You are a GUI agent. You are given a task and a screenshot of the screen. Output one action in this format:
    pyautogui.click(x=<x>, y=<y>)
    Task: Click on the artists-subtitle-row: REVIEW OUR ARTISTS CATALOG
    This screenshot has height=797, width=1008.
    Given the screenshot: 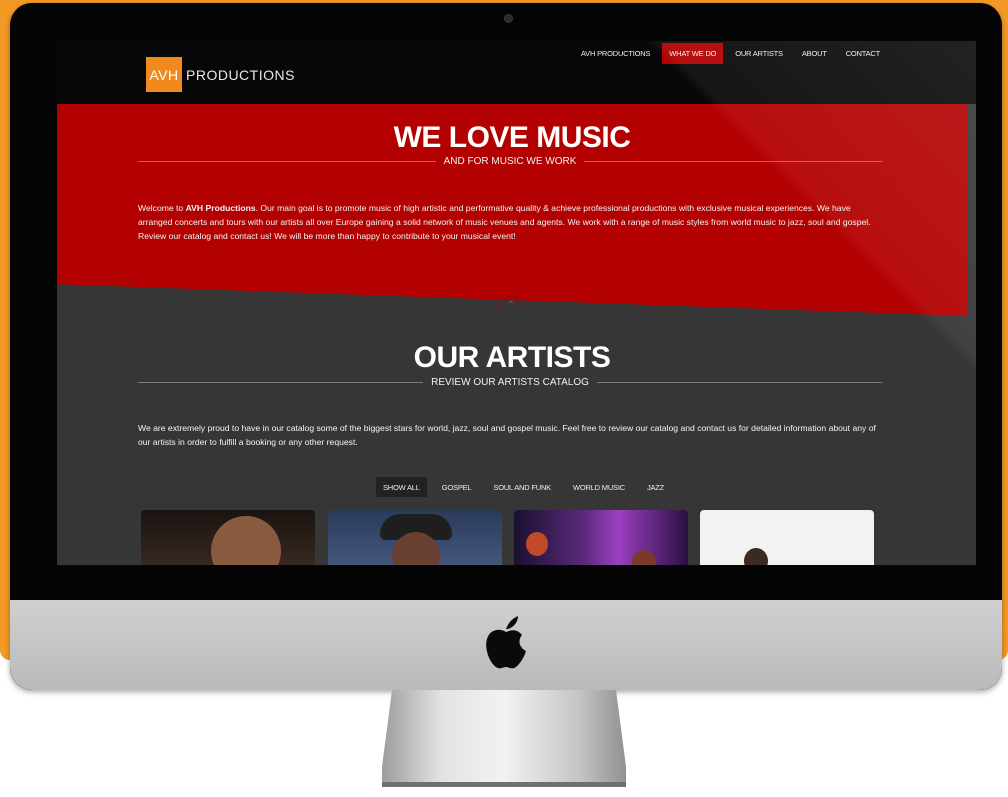 What is the action you would take?
    pyautogui.click(x=510, y=382)
    